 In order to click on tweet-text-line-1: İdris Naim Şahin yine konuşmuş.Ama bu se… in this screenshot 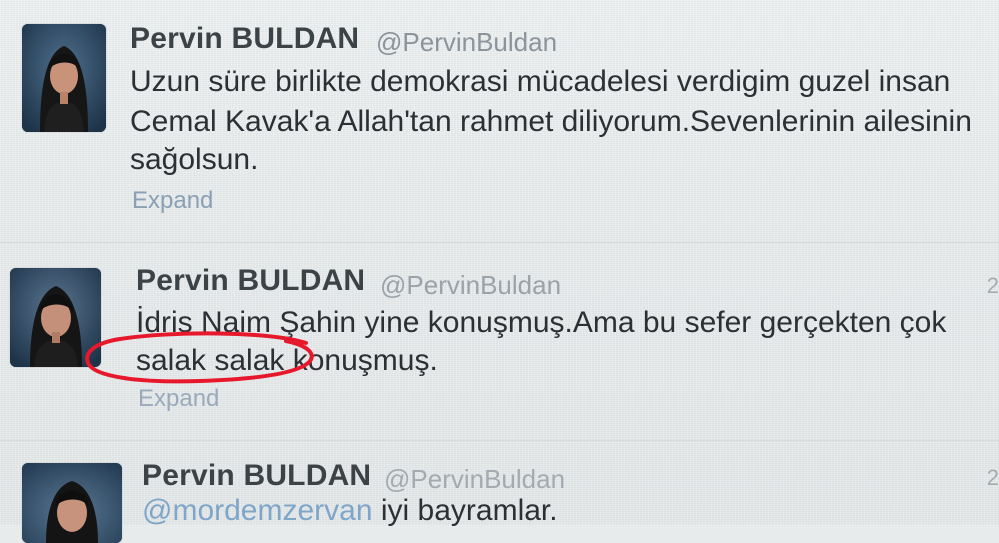, I will do `click(541, 322)`.